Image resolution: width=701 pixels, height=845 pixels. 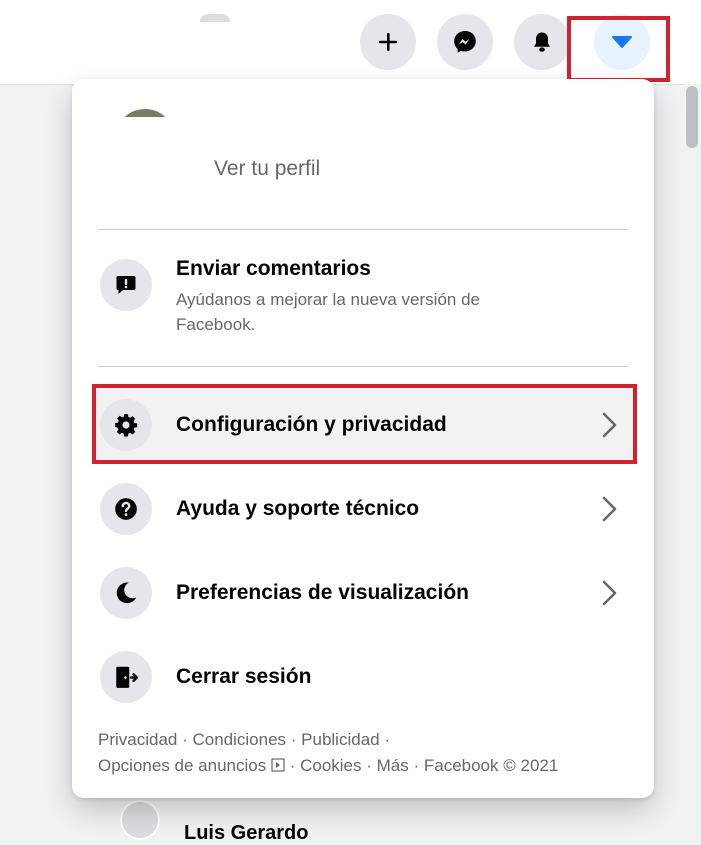 I want to click on bell-icon, so click(x=542, y=42).